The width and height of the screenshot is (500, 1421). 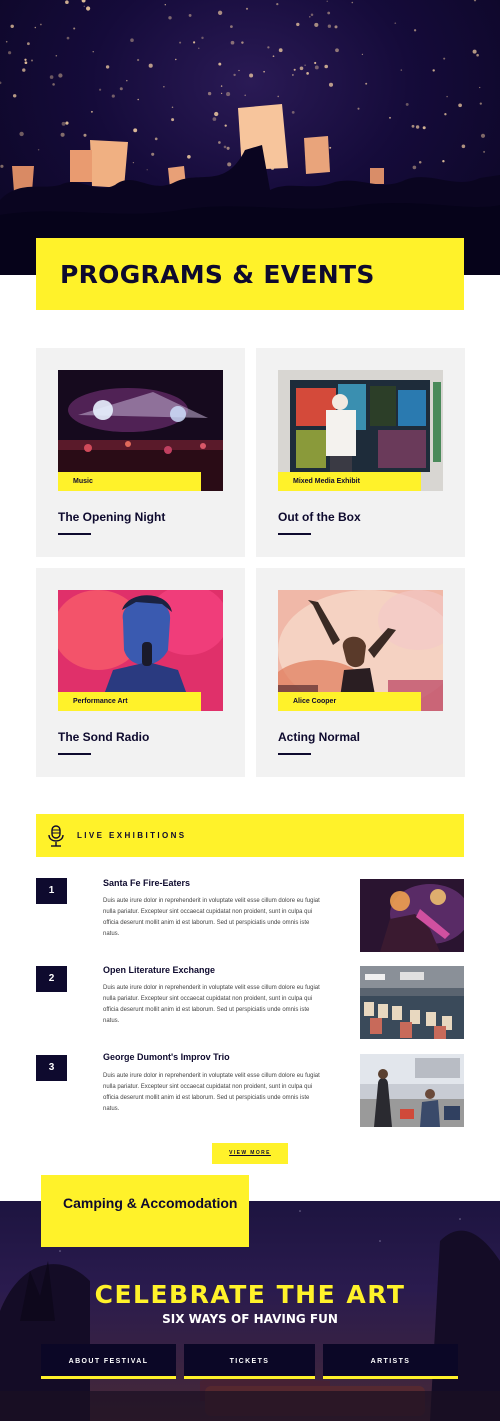 I want to click on nav-artists-button: ARTISTS, so click(x=390, y=1361).